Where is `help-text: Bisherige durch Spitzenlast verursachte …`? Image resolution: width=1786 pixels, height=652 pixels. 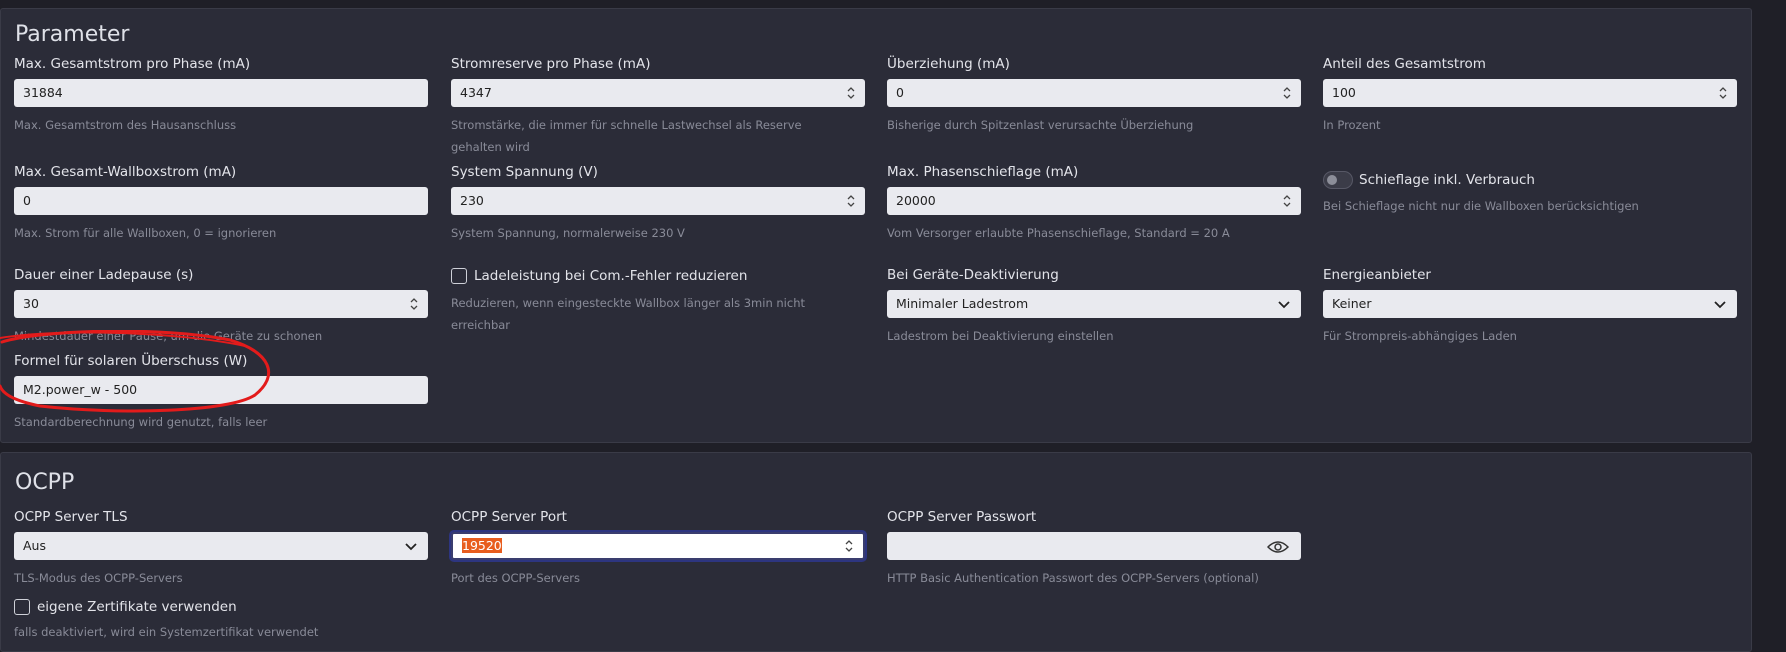
help-text: Bisherige durch Spitzenlast verursachte … is located at coordinates (1040, 125).